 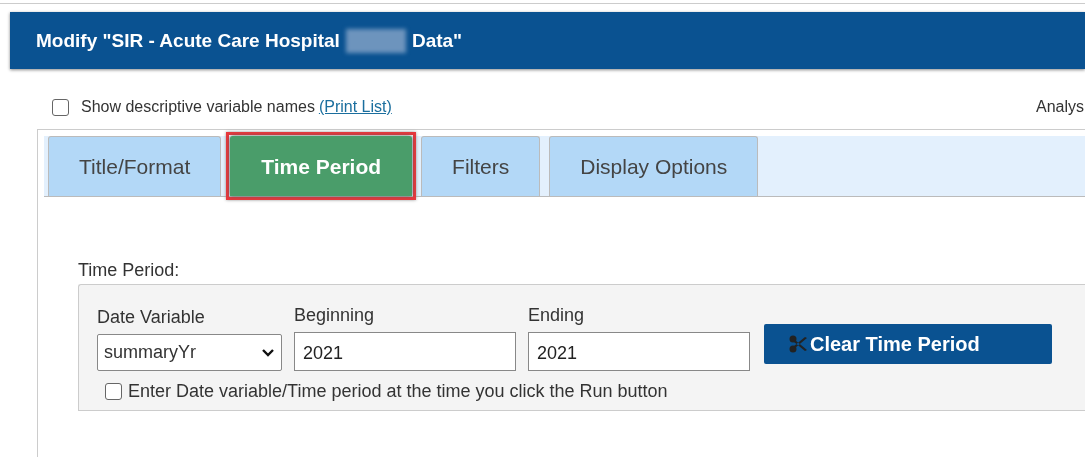 I want to click on field-label: Date Variable, so click(x=151, y=317).